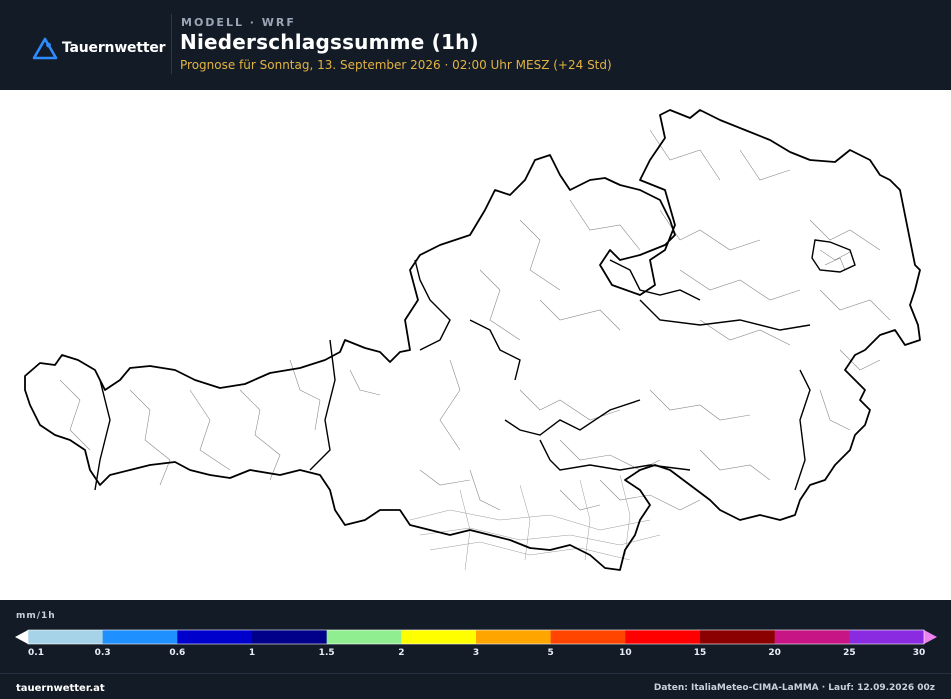 The width and height of the screenshot is (951, 699). I want to click on colorbar-tick-label: 30, so click(919, 653).